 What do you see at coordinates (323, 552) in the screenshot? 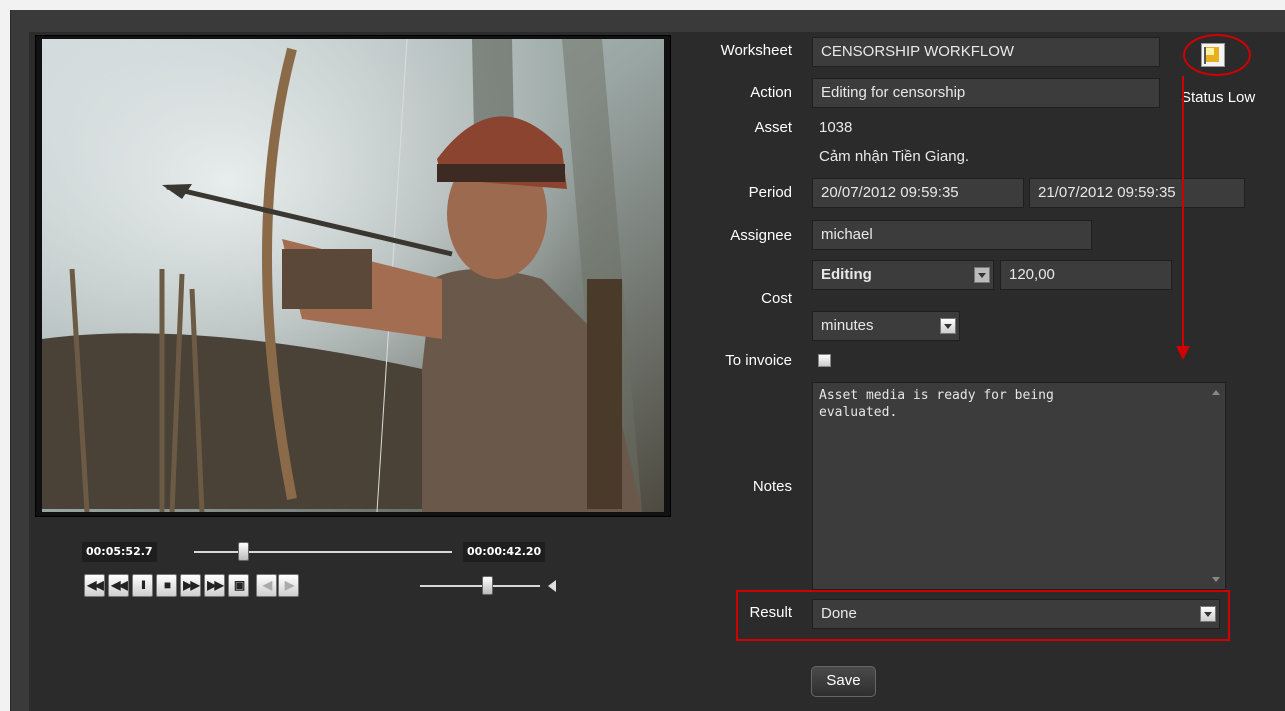
I see `seek-track` at bounding box center [323, 552].